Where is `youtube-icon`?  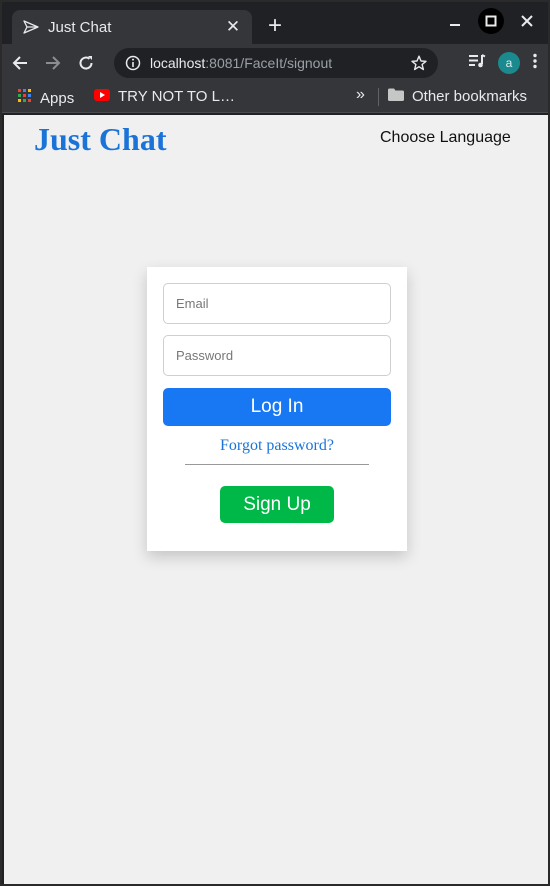 youtube-icon is located at coordinates (102, 96).